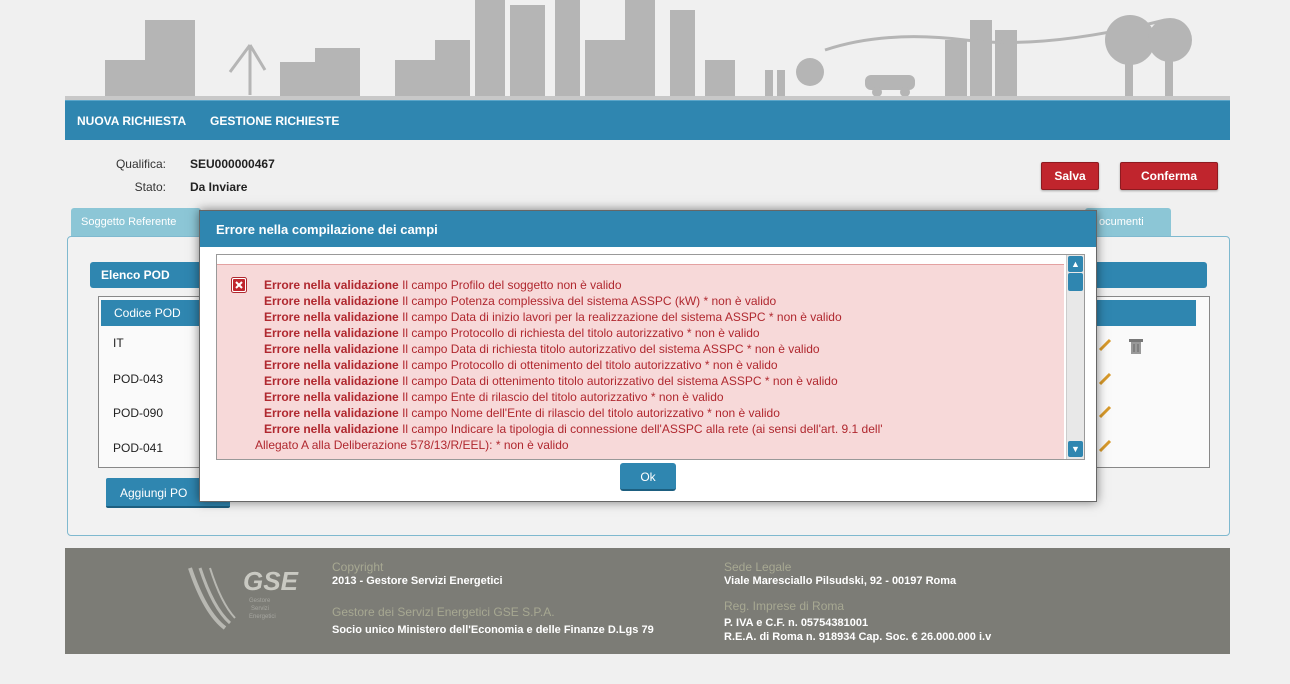  Describe the element at coordinates (648, 477) in the screenshot. I see `ok-button: Ok` at that location.